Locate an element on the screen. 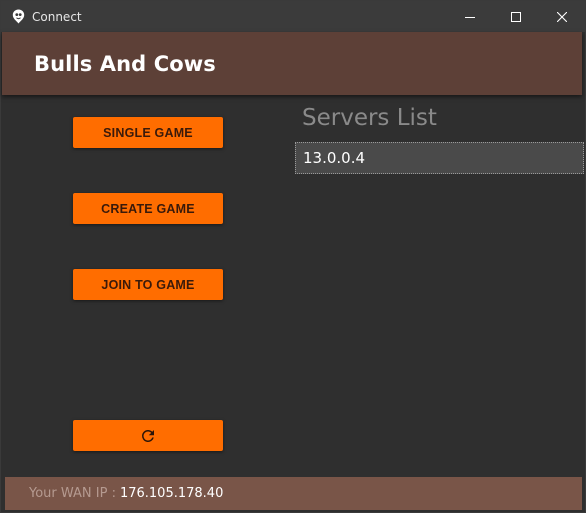  window-controls is located at coordinates (516, 16).